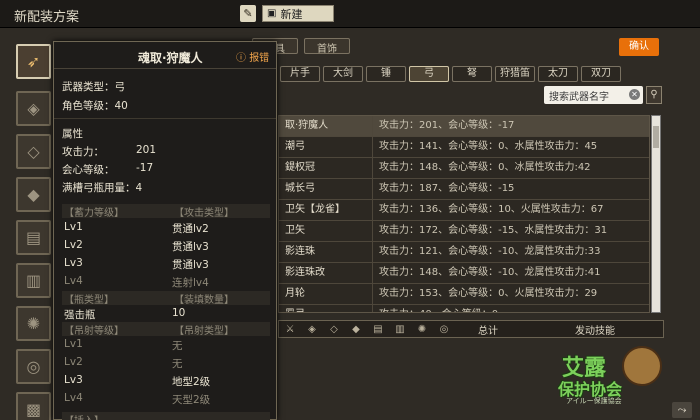 The image size is (700, 420). Describe the element at coordinates (33, 108) in the screenshot. I see `helmet-slot: ◈` at that location.